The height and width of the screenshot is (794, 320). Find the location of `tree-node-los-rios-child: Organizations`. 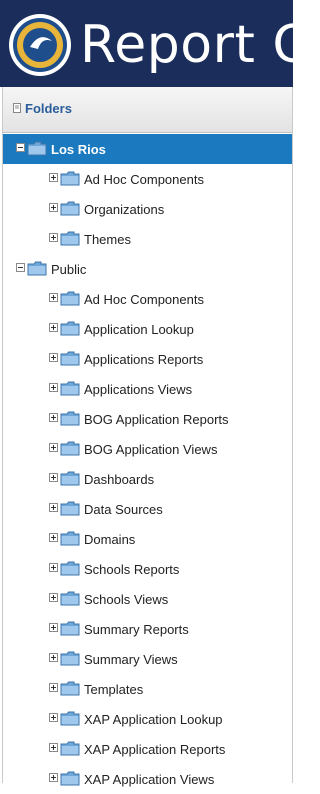

tree-node-los-rios-child: Organizations is located at coordinates (147, 209).